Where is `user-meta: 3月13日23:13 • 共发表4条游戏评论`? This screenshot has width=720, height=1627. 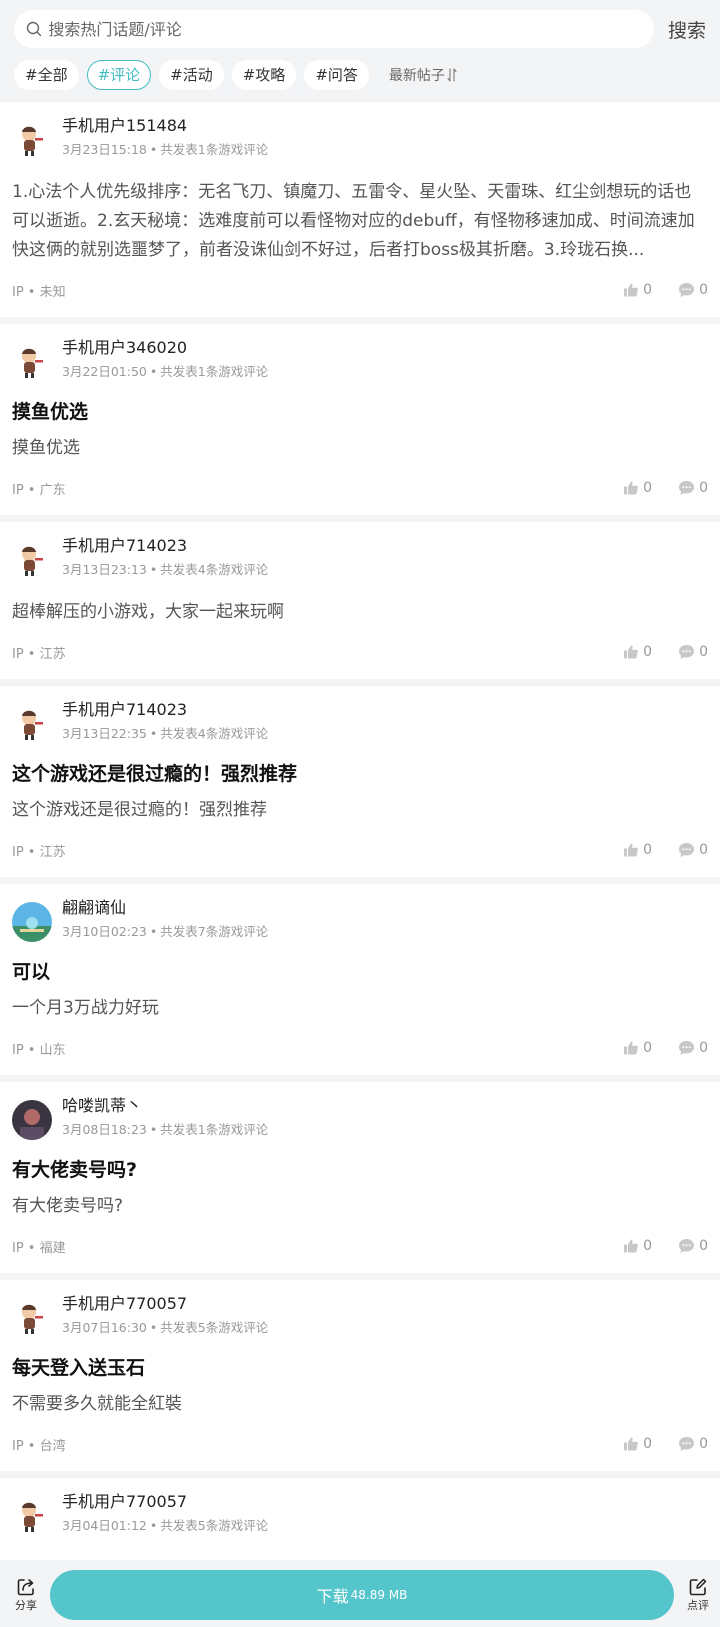
user-meta: 3月13日23:13 • 共发表4条游戏评论 is located at coordinates (165, 569).